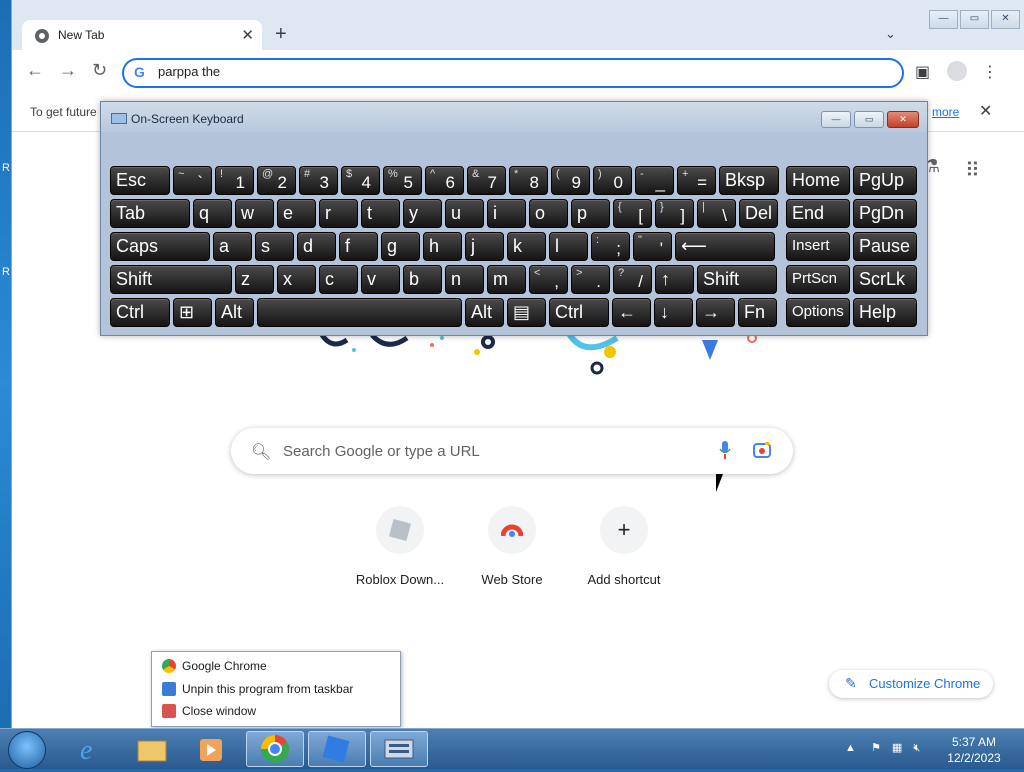 The image size is (1024, 772). I want to click on key-sym3-8: <,, so click(548, 279).